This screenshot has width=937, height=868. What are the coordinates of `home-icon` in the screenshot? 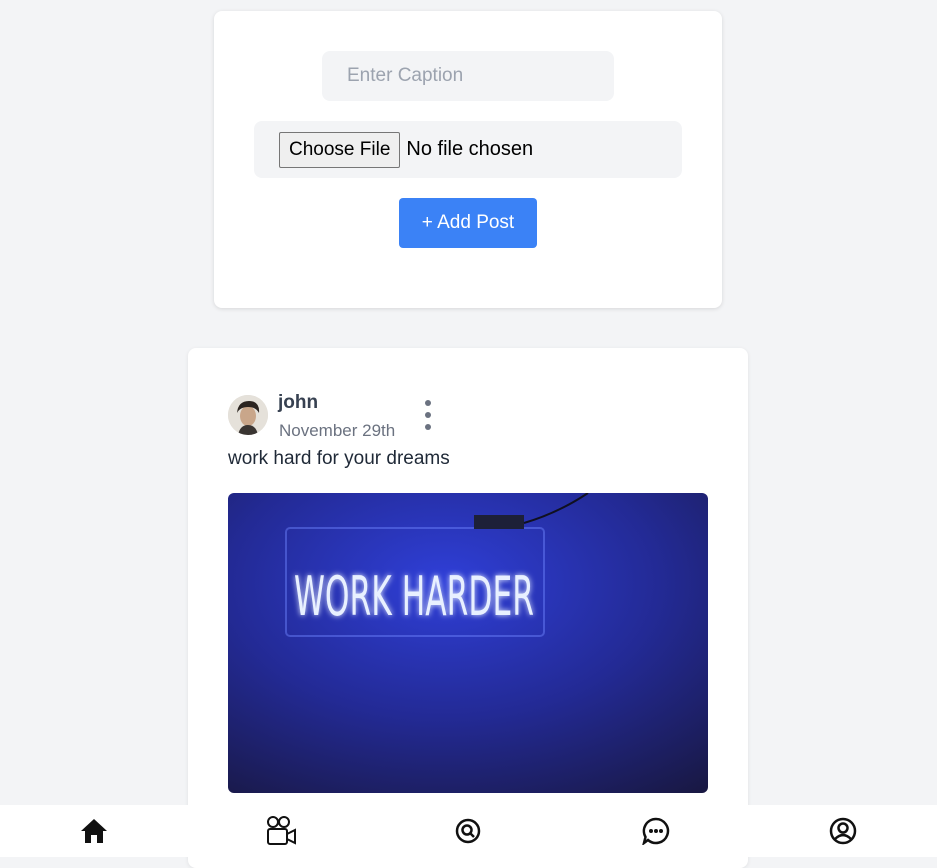 It's located at (94, 831).